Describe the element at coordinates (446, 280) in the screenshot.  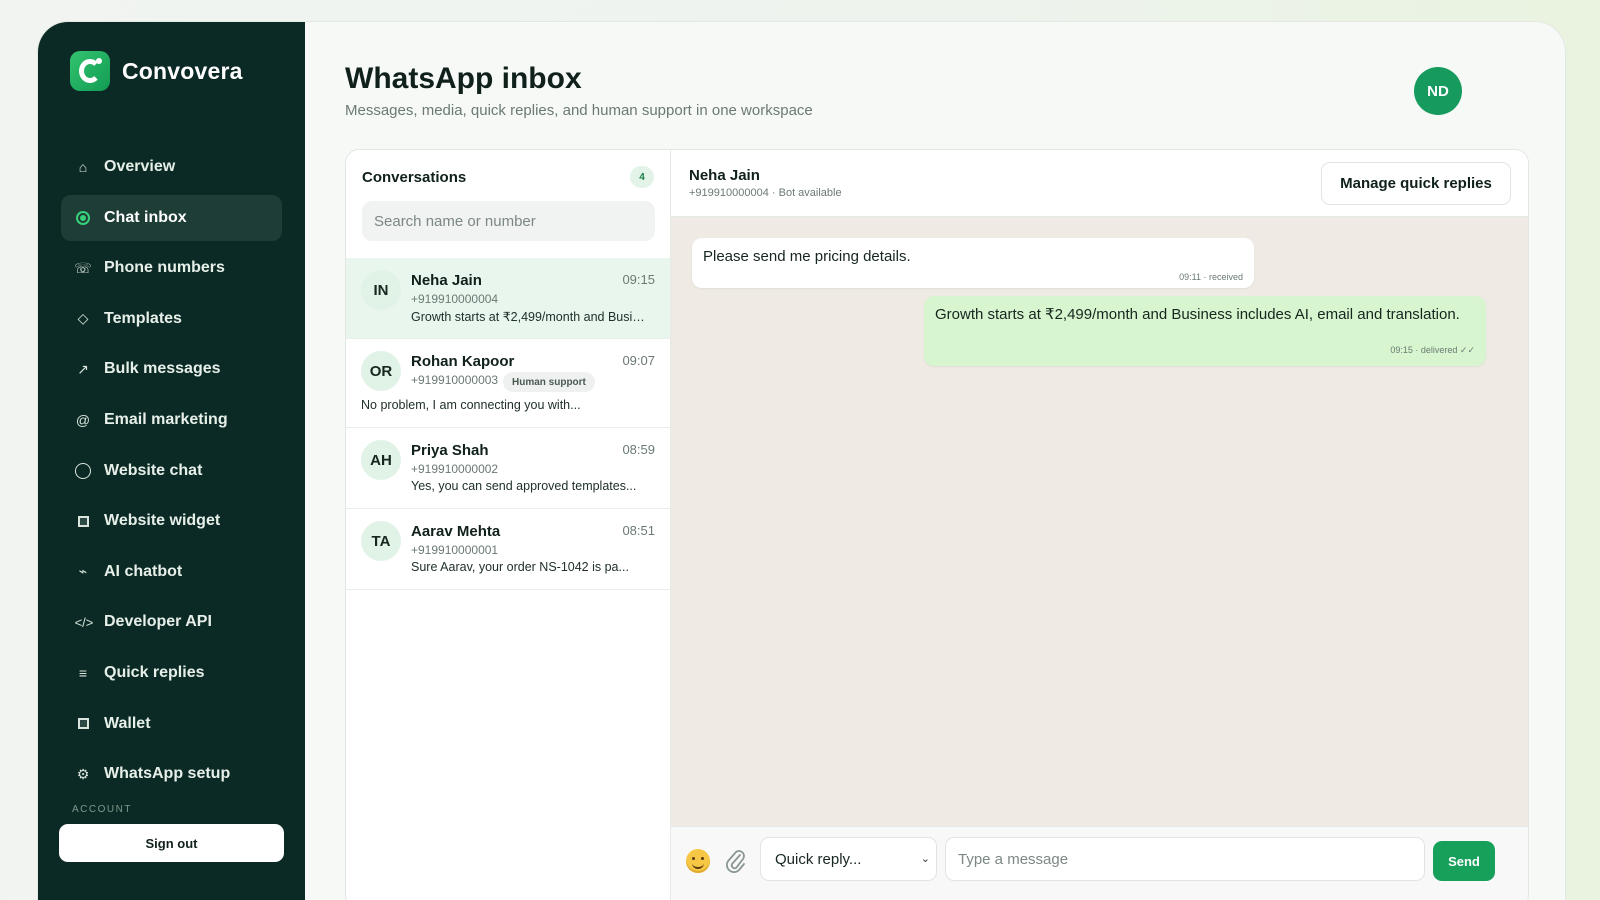
I see `contact-name: Neha Jain` at that location.